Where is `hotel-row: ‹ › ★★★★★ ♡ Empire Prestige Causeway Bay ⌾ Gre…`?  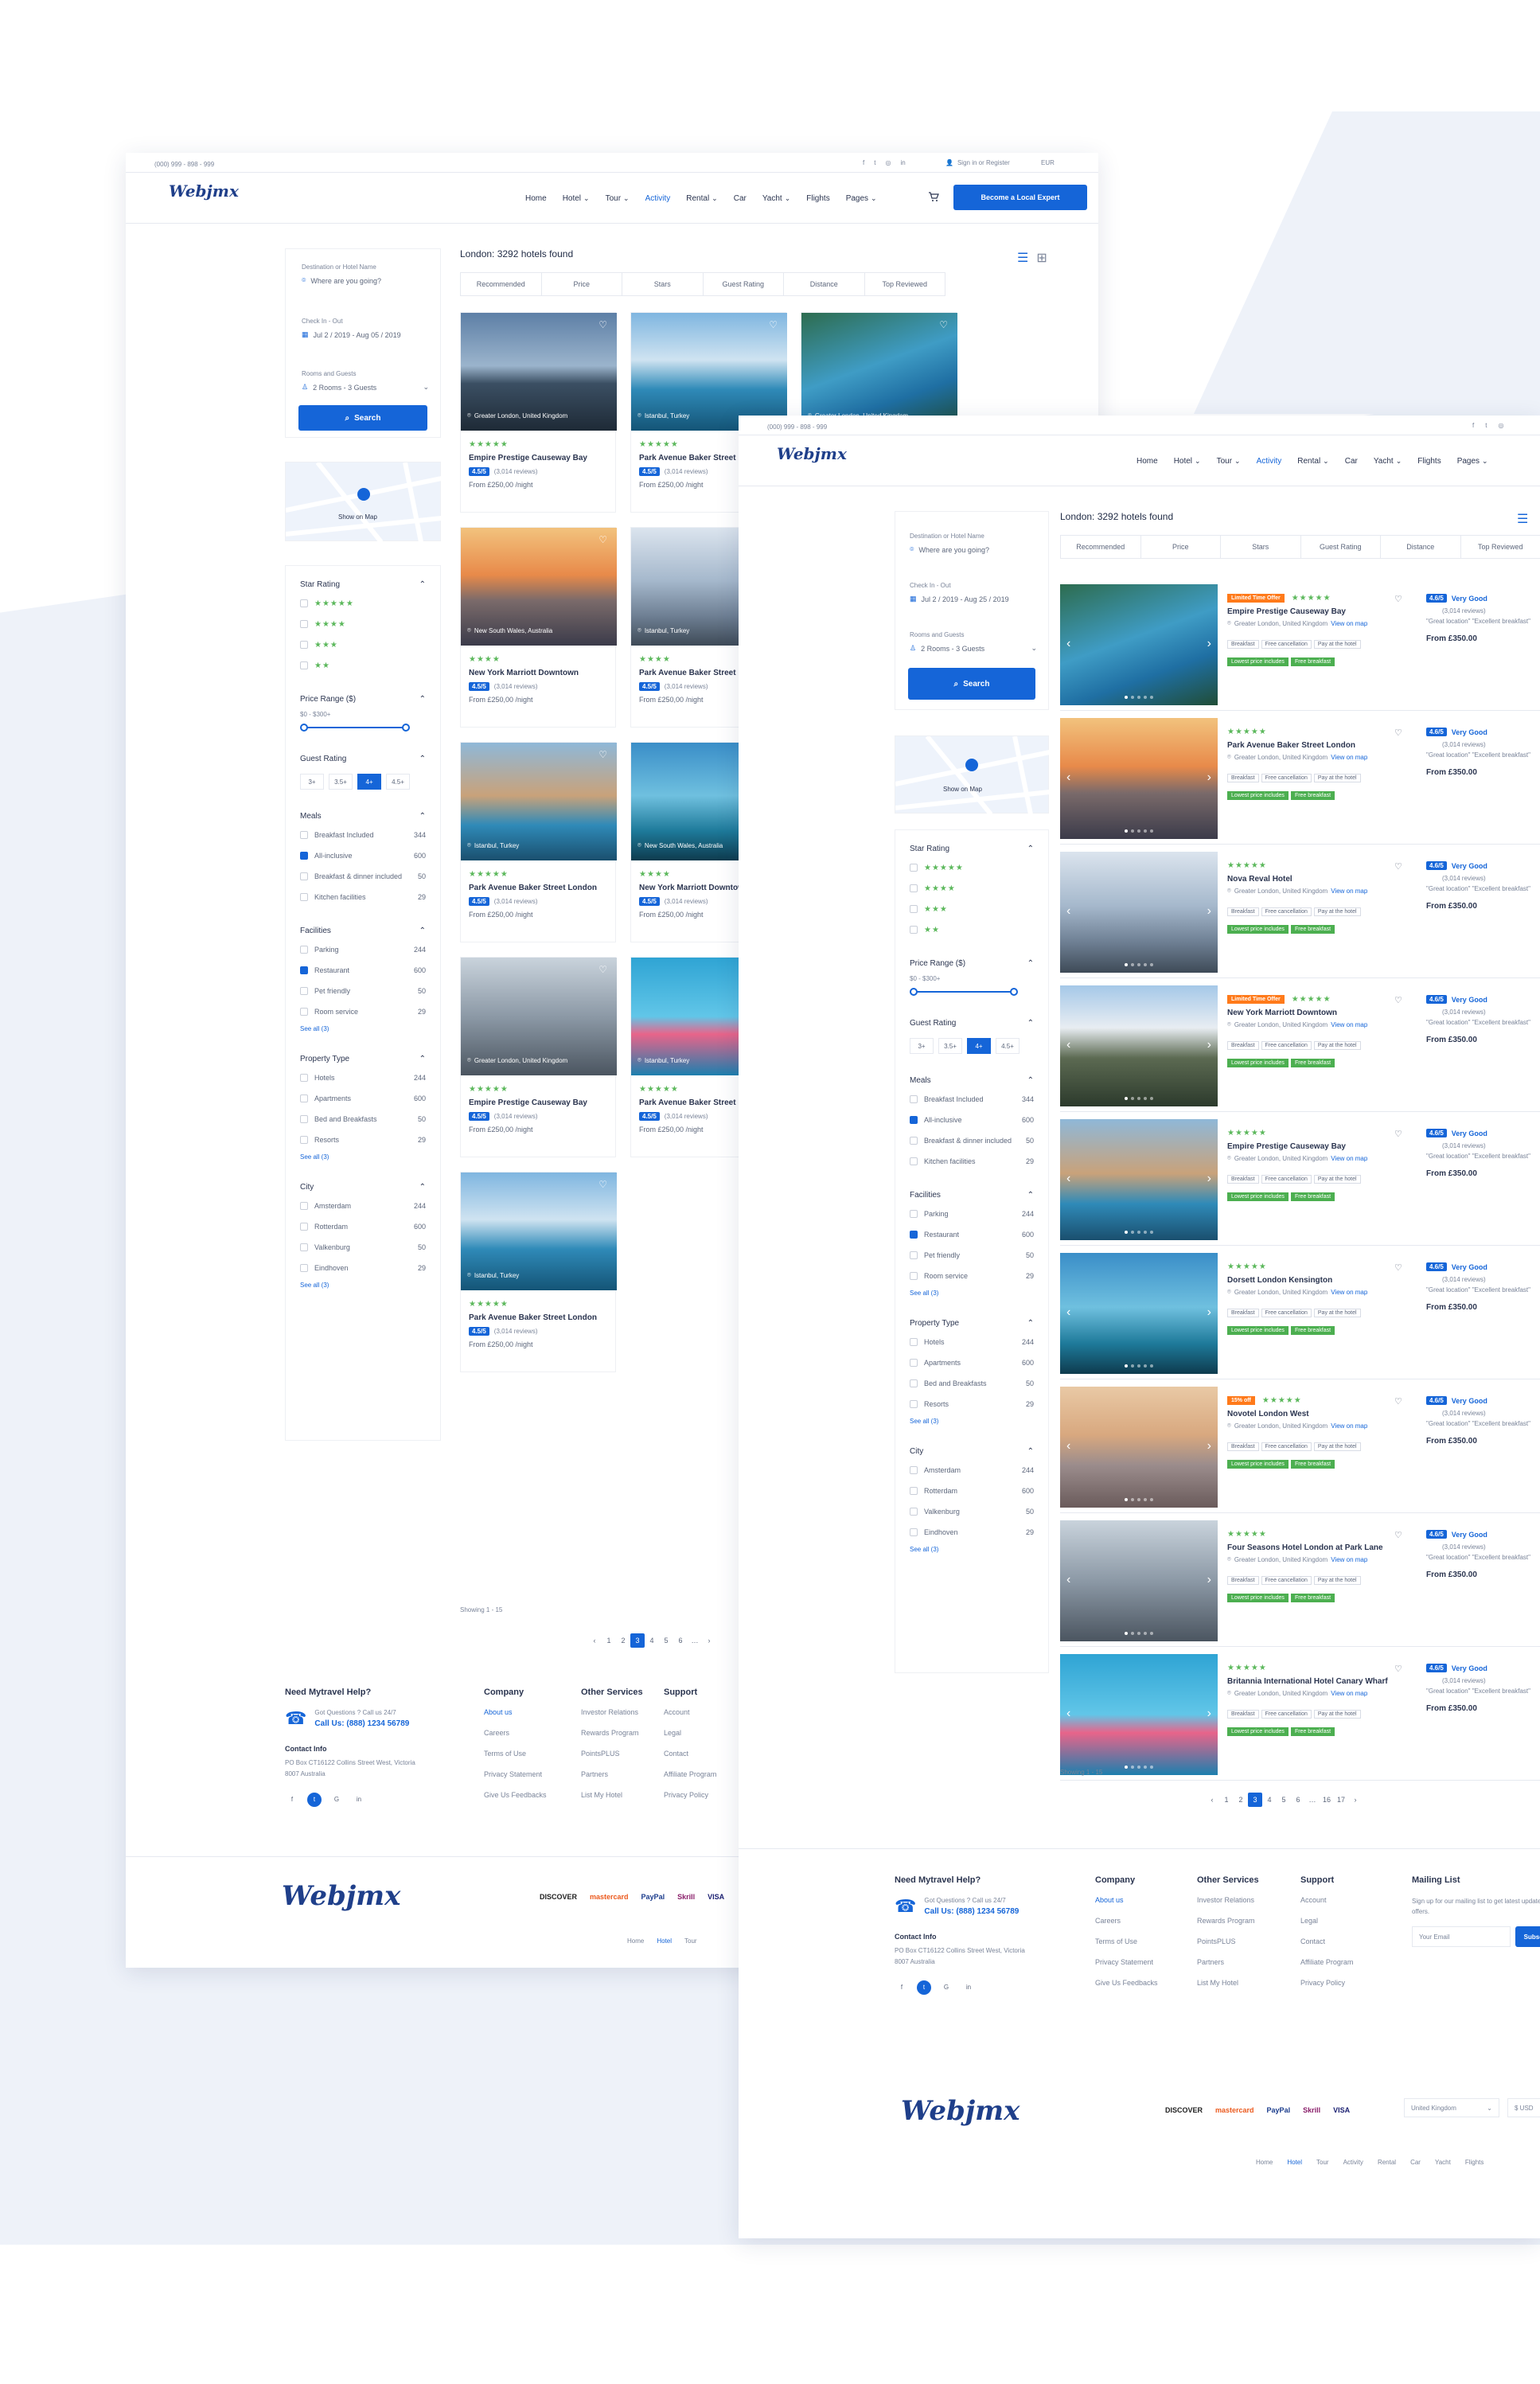
hotel-row: ‹ › ★★★★★ ♡ Empire Prestige Causeway Bay ⌾ Gre… is located at coordinates (1300, 1179).